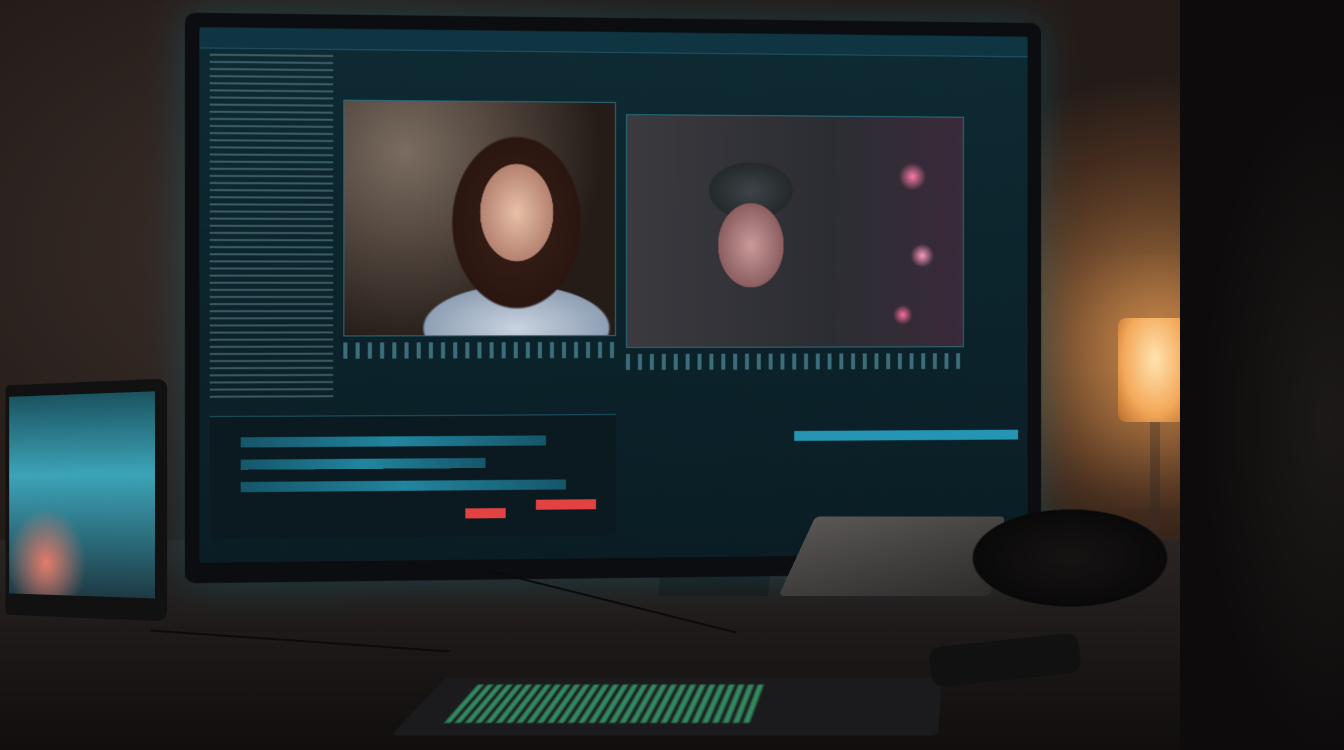 The image size is (1344, 750). Describe the element at coordinates (794, 361) in the screenshot. I see `program-controls` at that location.